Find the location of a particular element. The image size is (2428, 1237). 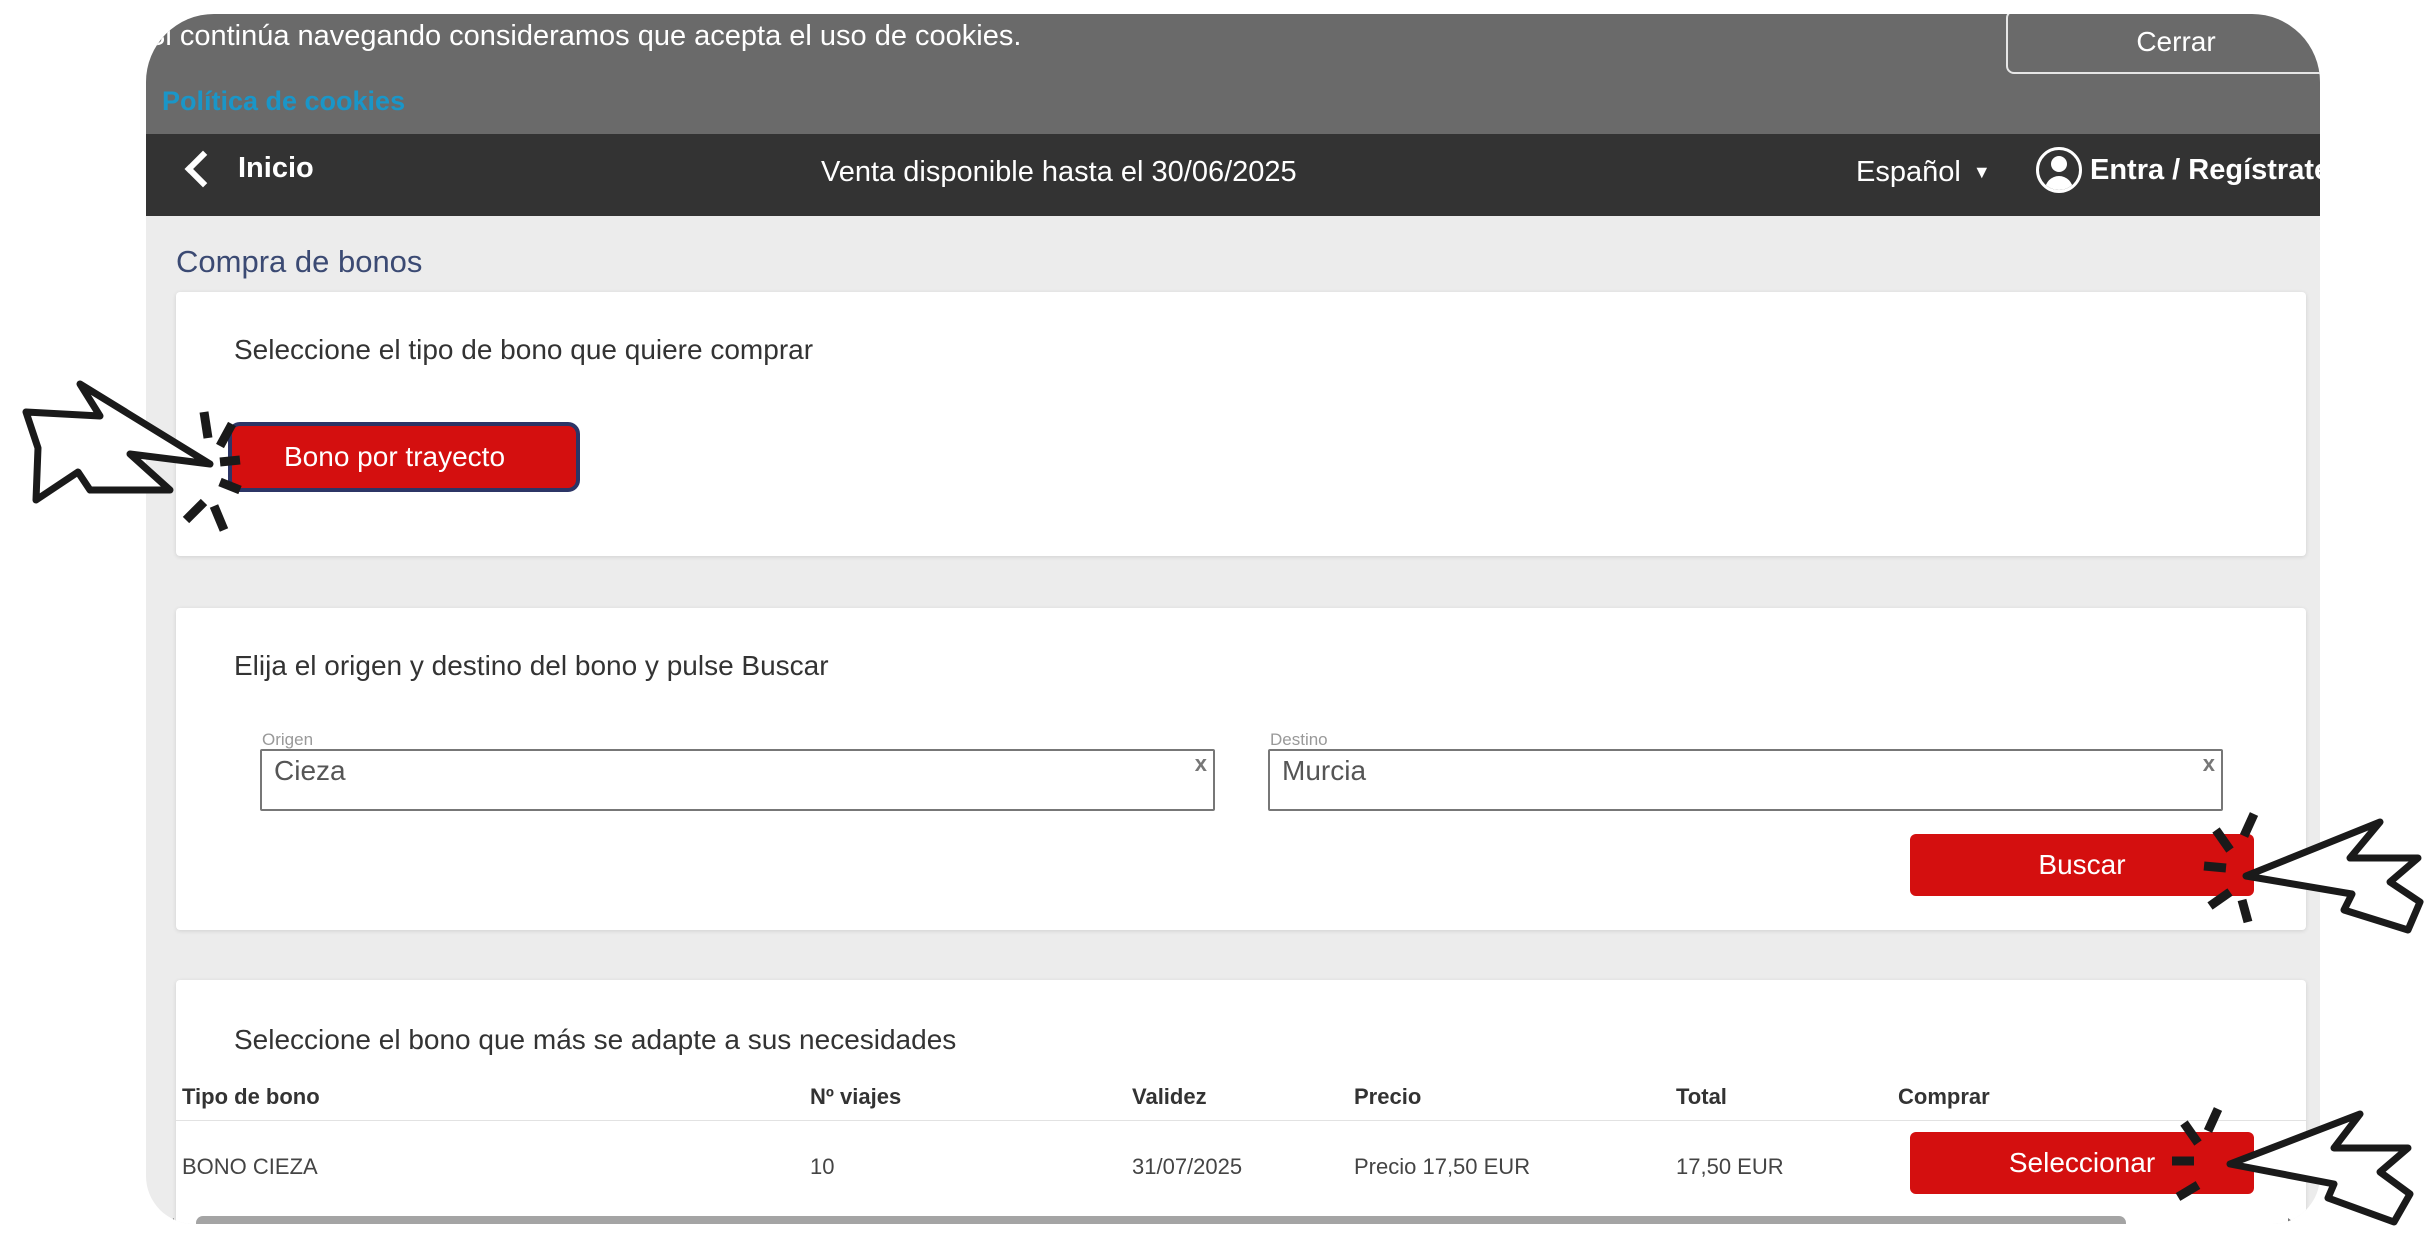

user-icon is located at coordinates (2059, 170).